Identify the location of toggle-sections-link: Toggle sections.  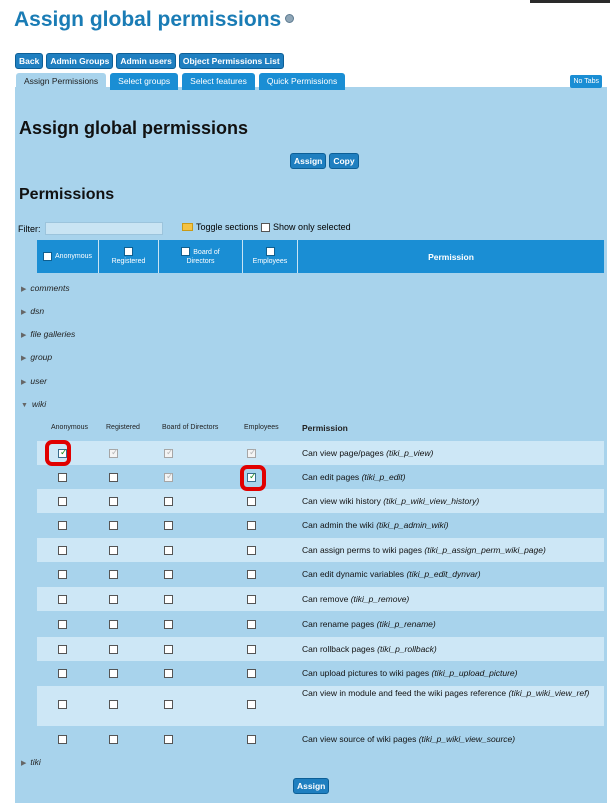
(227, 227).